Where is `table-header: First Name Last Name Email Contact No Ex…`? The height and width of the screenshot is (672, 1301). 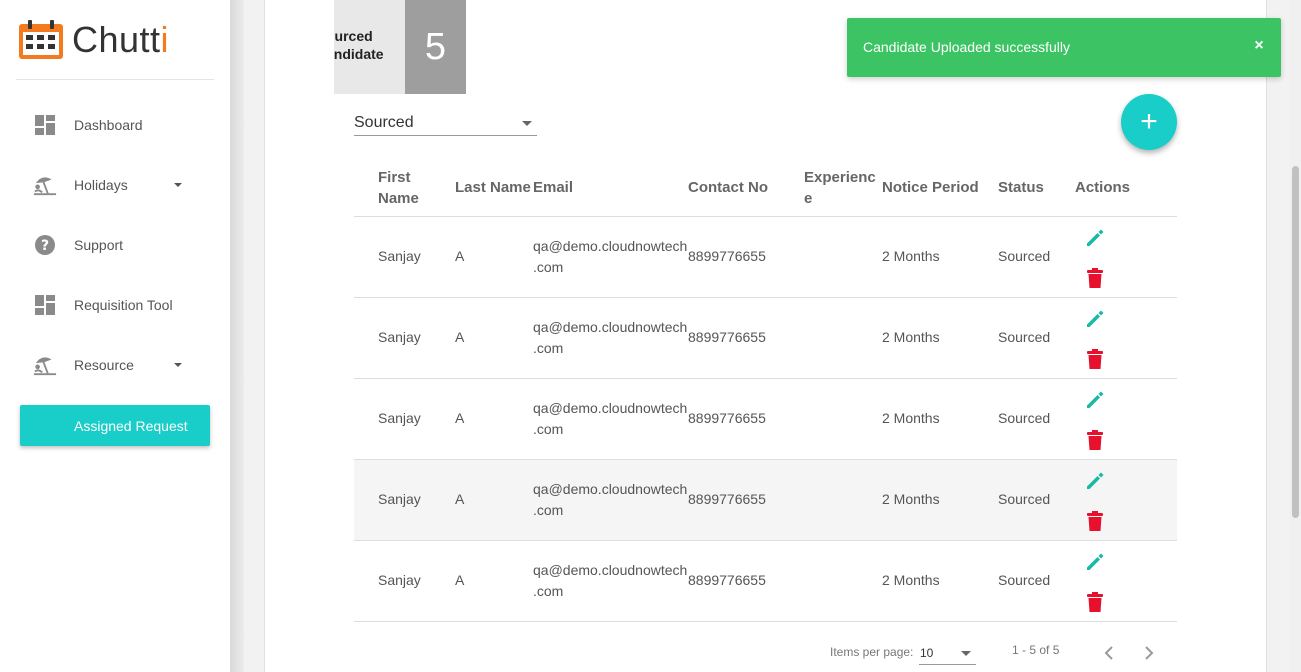
table-header: First Name Last Name Email Contact No Ex… is located at coordinates (765, 189).